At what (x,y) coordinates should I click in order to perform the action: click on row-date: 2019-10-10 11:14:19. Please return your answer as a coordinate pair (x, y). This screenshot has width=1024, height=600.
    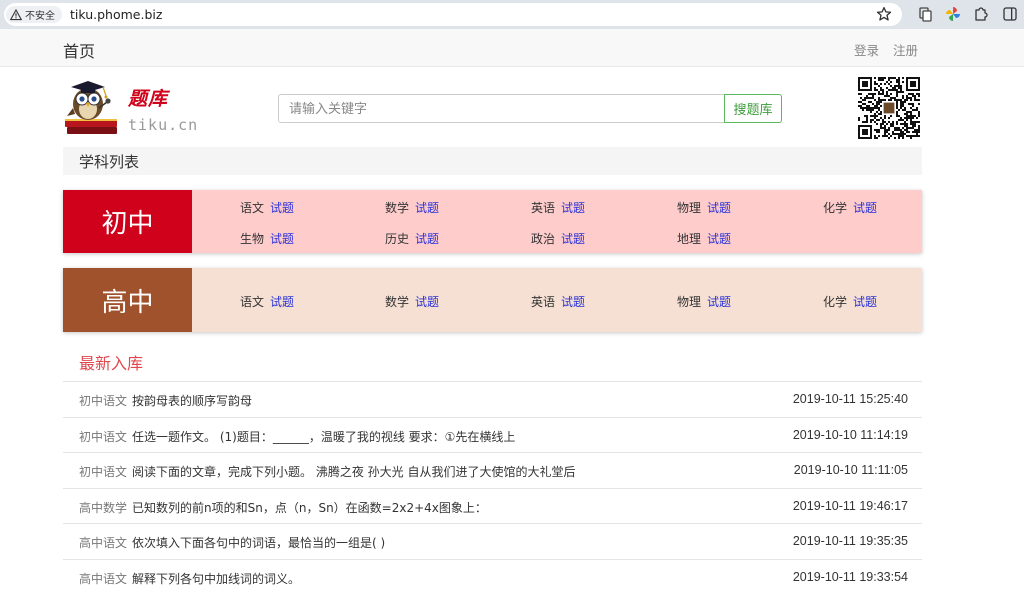
    Looking at the image, I should click on (850, 434).